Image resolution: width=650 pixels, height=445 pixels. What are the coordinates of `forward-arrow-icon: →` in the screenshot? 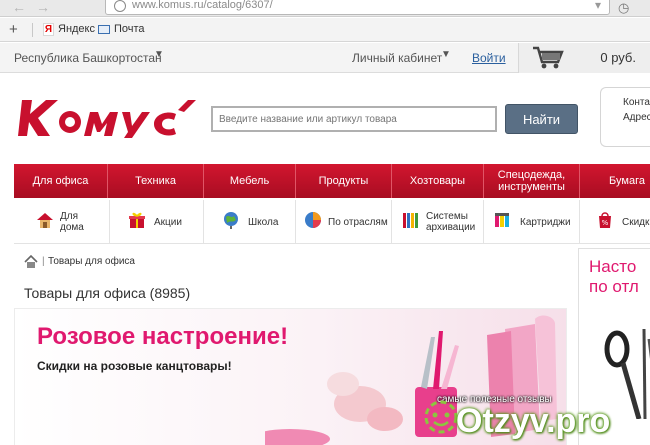 It's located at (43, 7).